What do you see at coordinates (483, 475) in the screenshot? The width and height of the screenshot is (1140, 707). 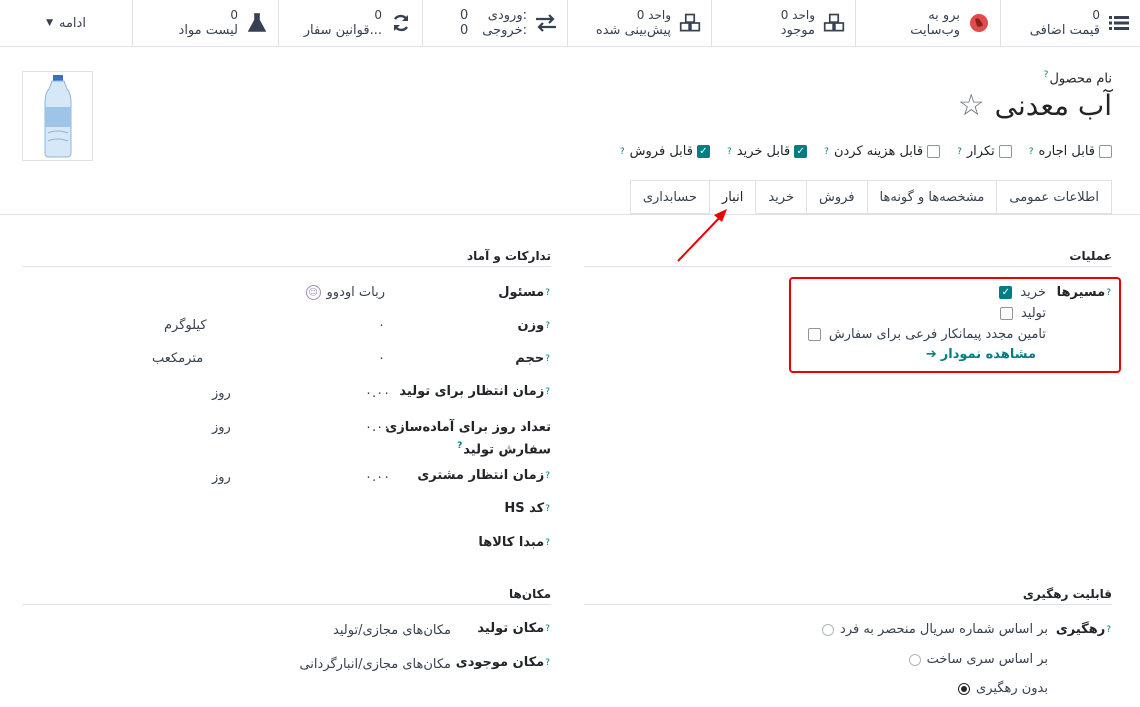 I see `customer-lead-label: زمان انتظار مشتری?` at bounding box center [483, 475].